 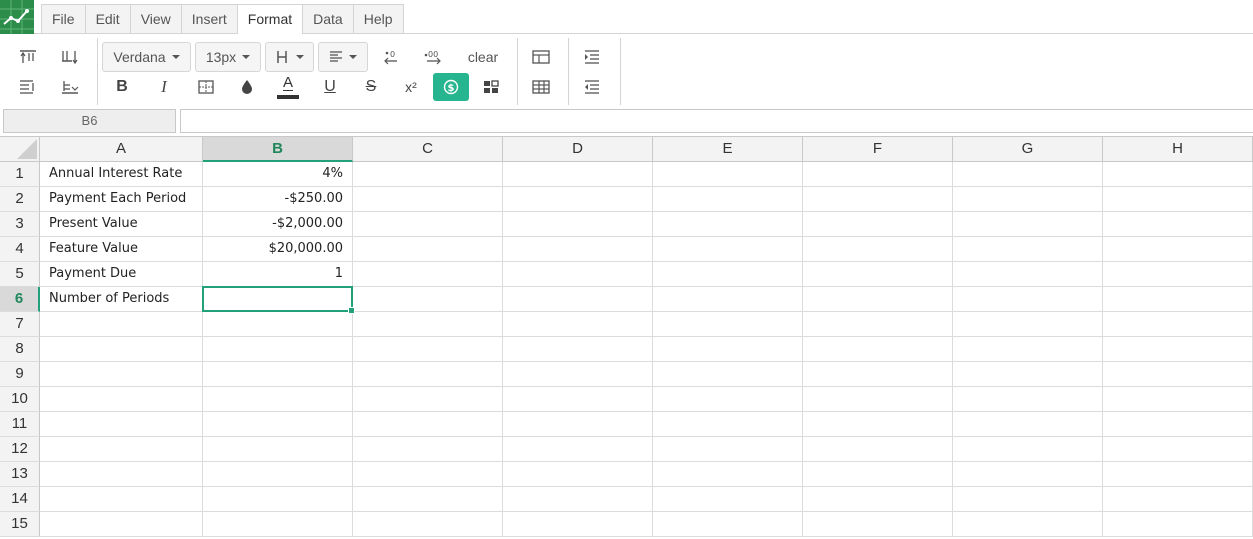 I want to click on cell-a10, so click(x=121, y=399).